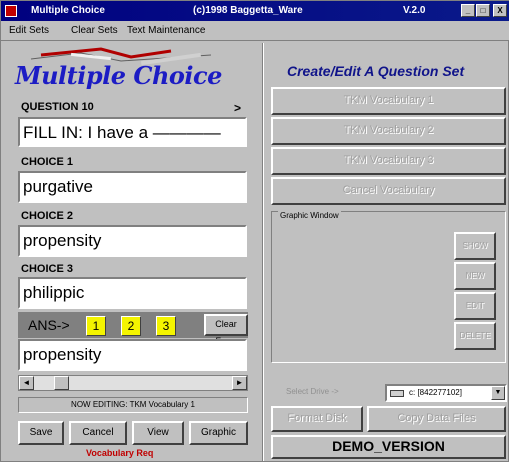 The width and height of the screenshot is (509, 462). Describe the element at coordinates (61, 383) in the screenshot. I see `scroll-thumb` at that location.